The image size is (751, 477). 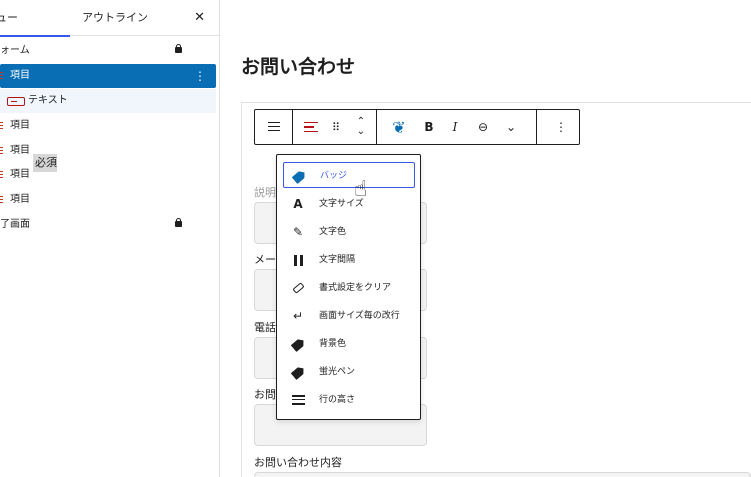 I want to click on move-buttons: ⌃ ⌄, so click(x=361, y=127).